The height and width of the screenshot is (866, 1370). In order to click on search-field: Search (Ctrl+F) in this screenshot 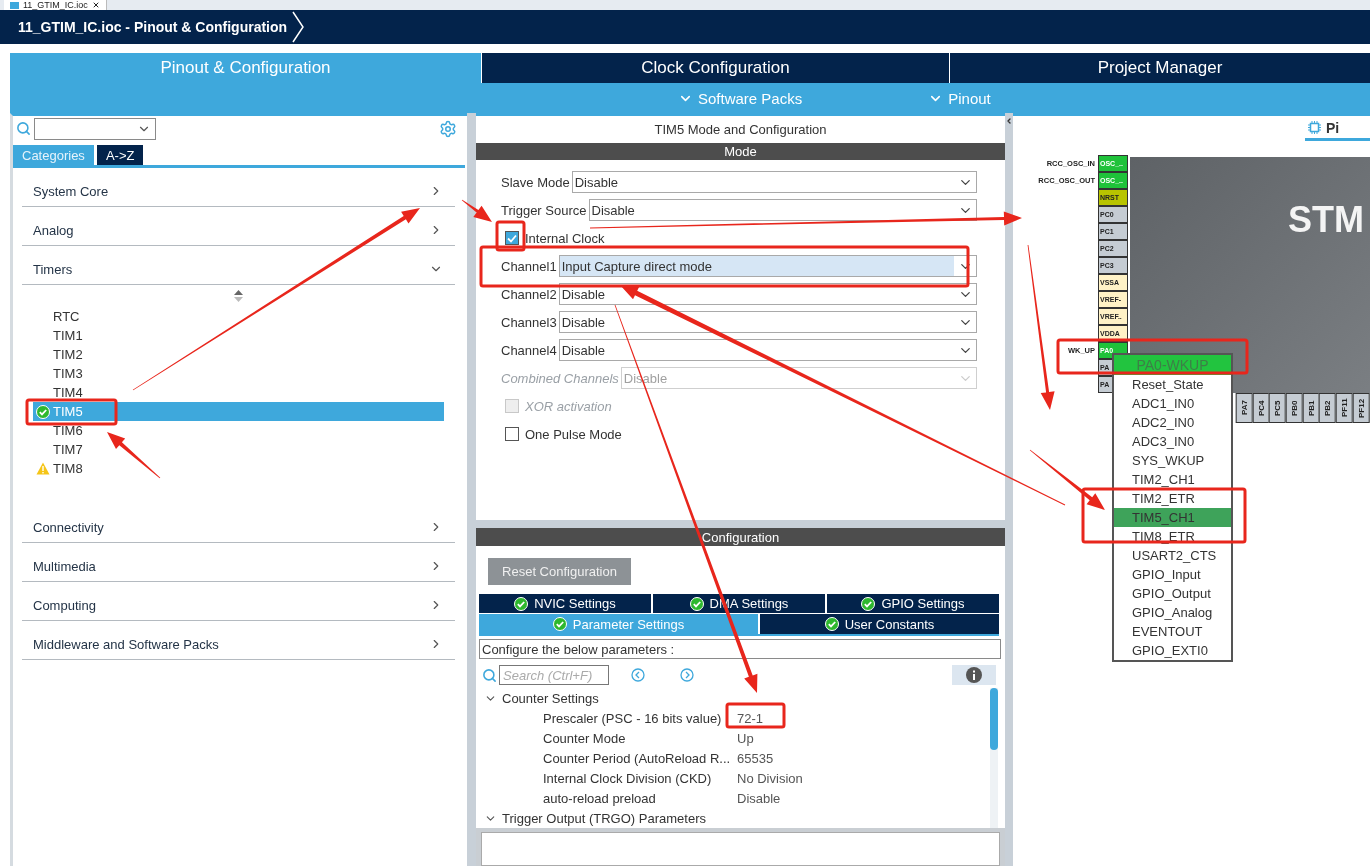, I will do `click(554, 675)`.